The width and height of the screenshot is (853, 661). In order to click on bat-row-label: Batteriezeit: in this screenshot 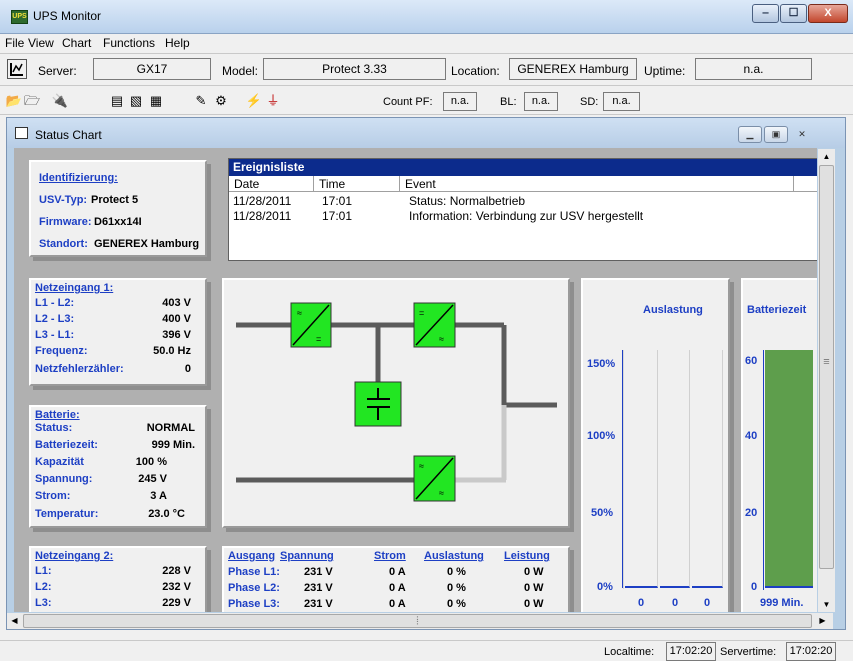, I will do `click(66, 445)`.